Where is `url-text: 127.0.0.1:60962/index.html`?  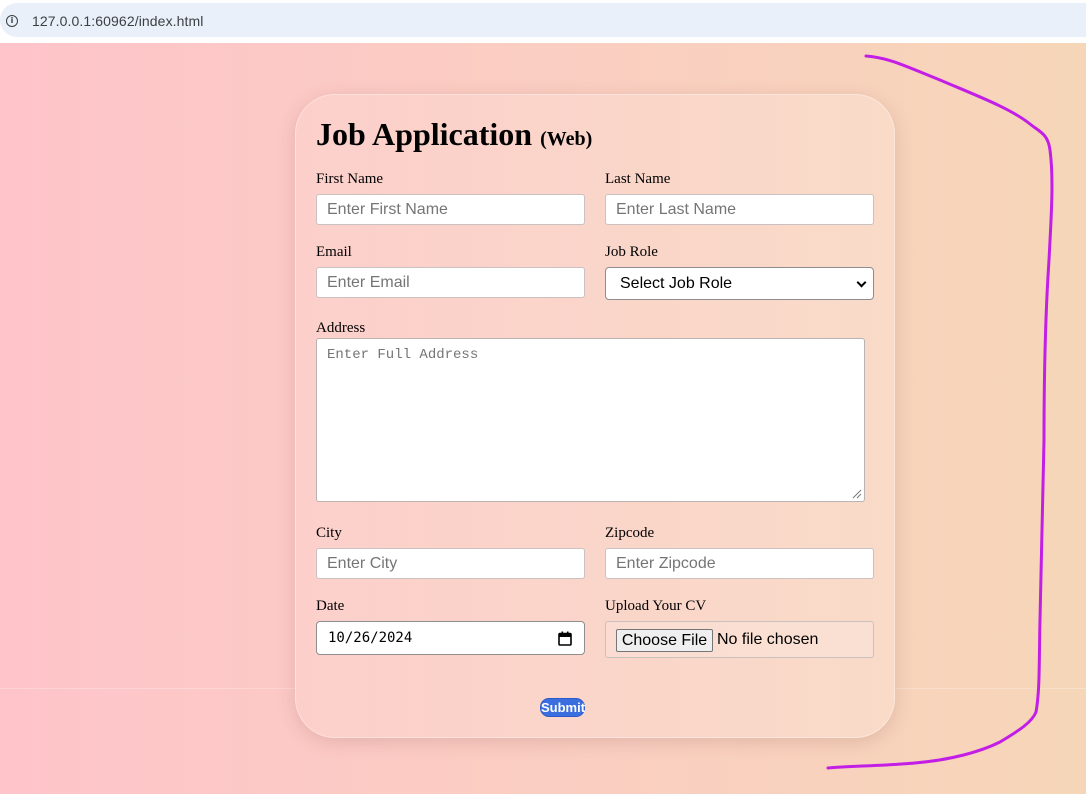 url-text: 127.0.0.1:60962/index.html is located at coordinates (118, 21).